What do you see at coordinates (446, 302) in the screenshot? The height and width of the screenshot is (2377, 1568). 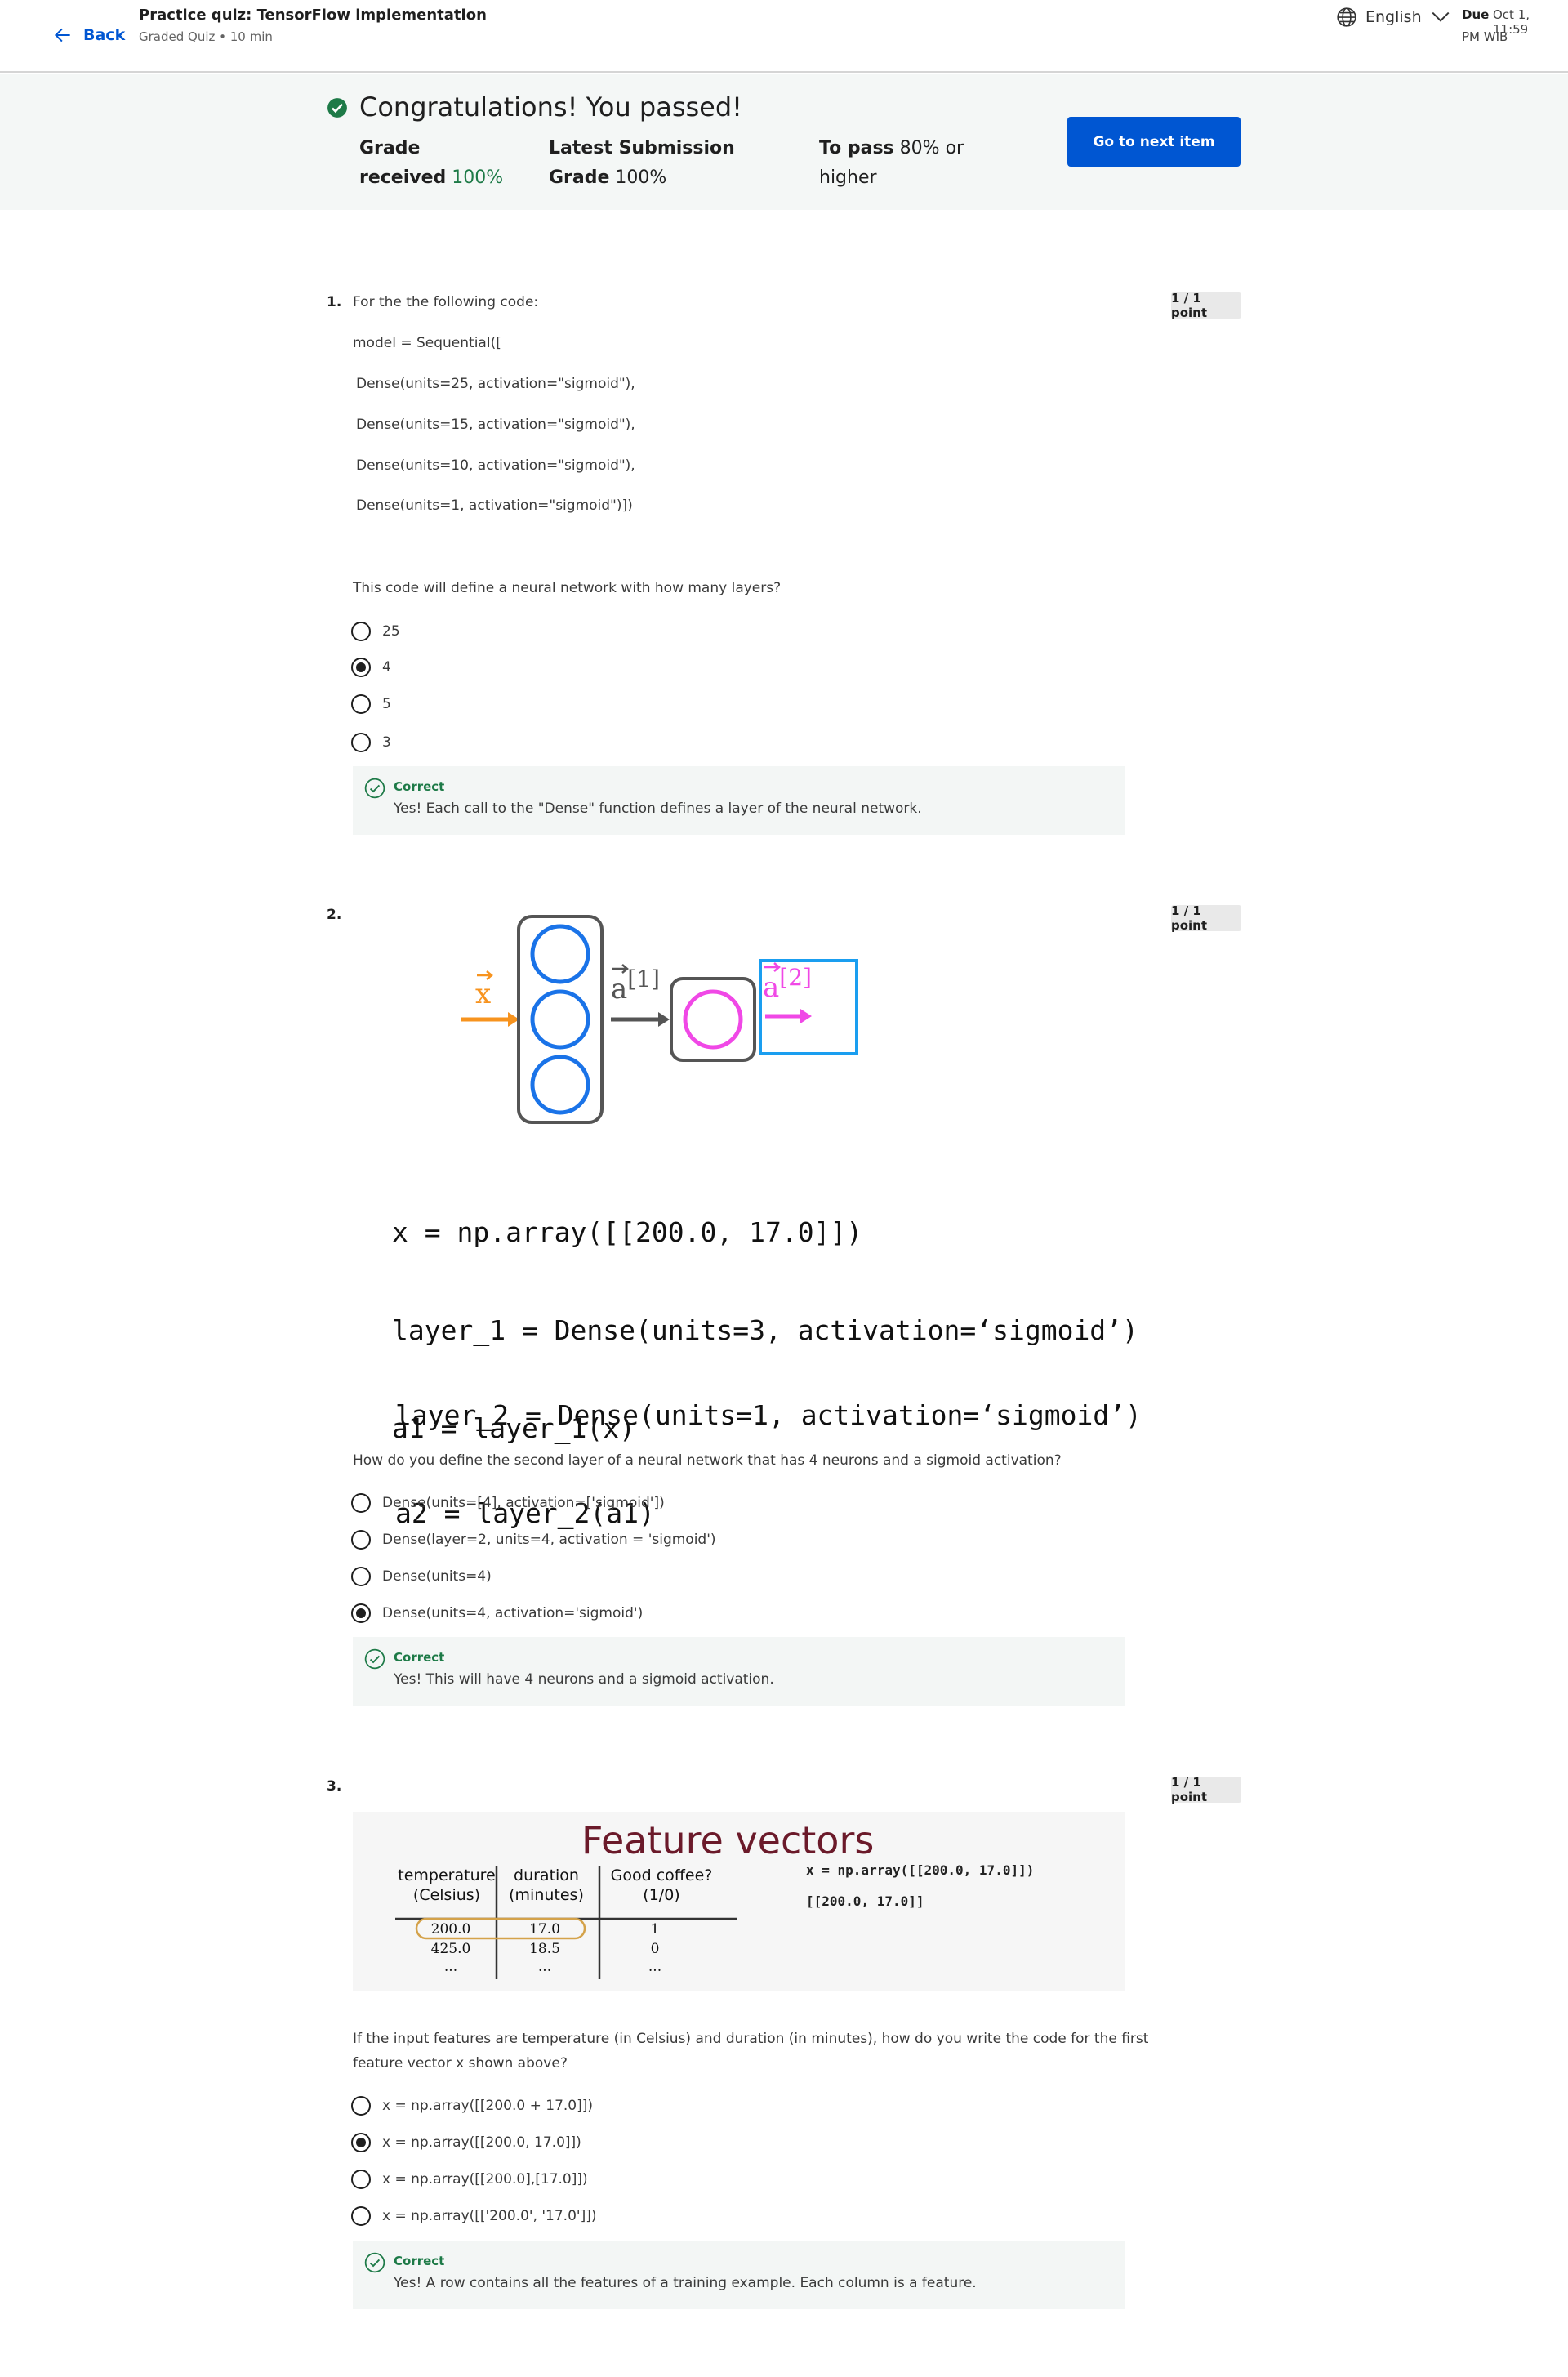 I see `question-intro: For the the following code:` at bounding box center [446, 302].